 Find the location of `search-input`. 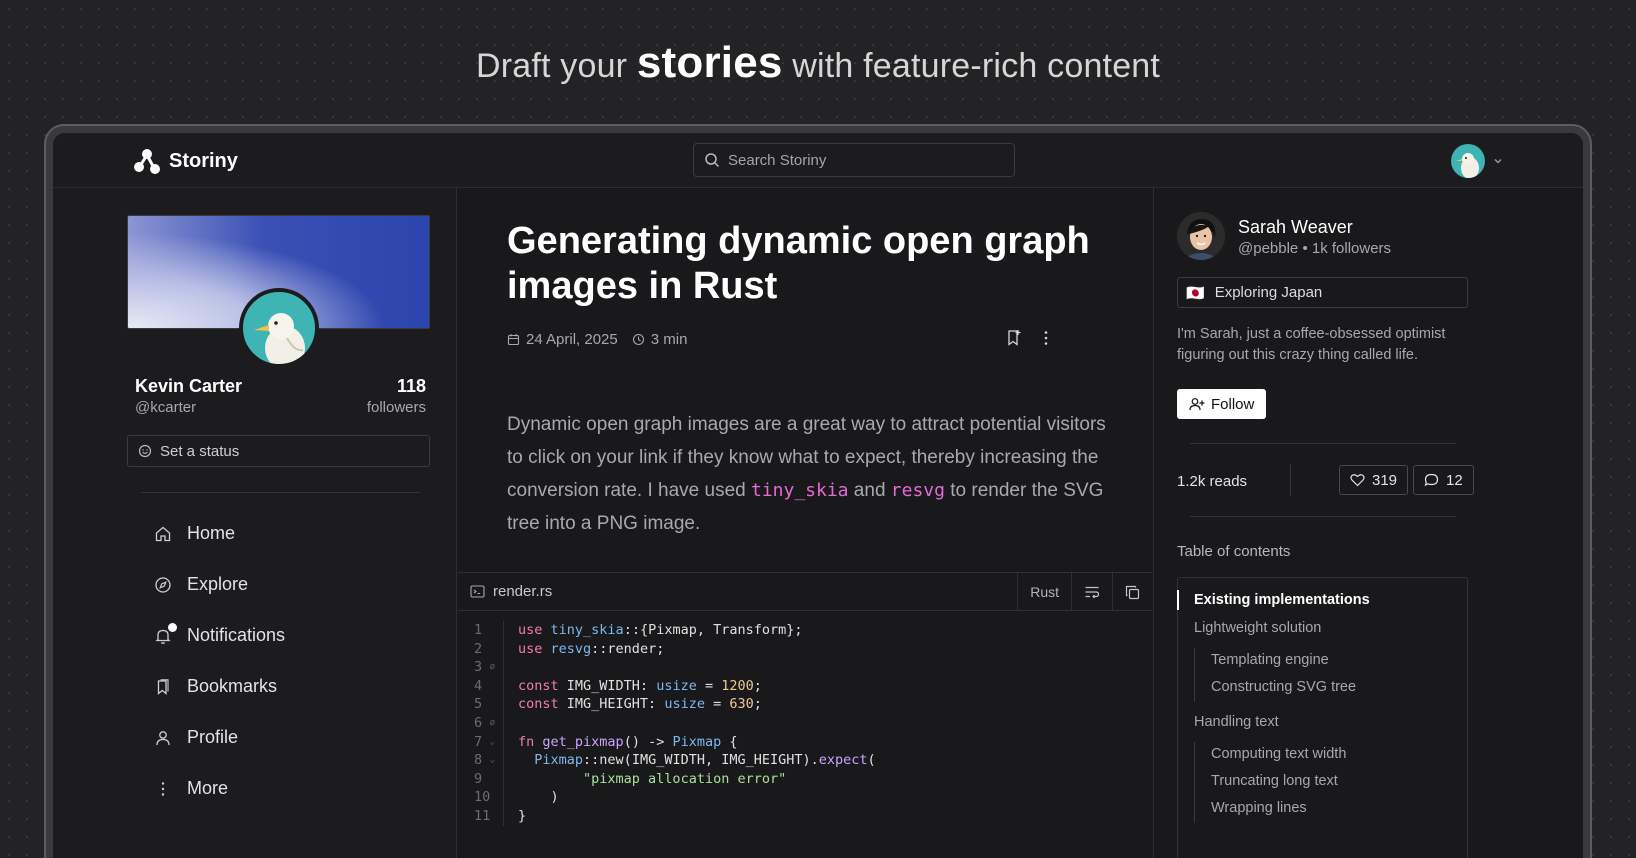

search-input is located at coordinates (858, 160).